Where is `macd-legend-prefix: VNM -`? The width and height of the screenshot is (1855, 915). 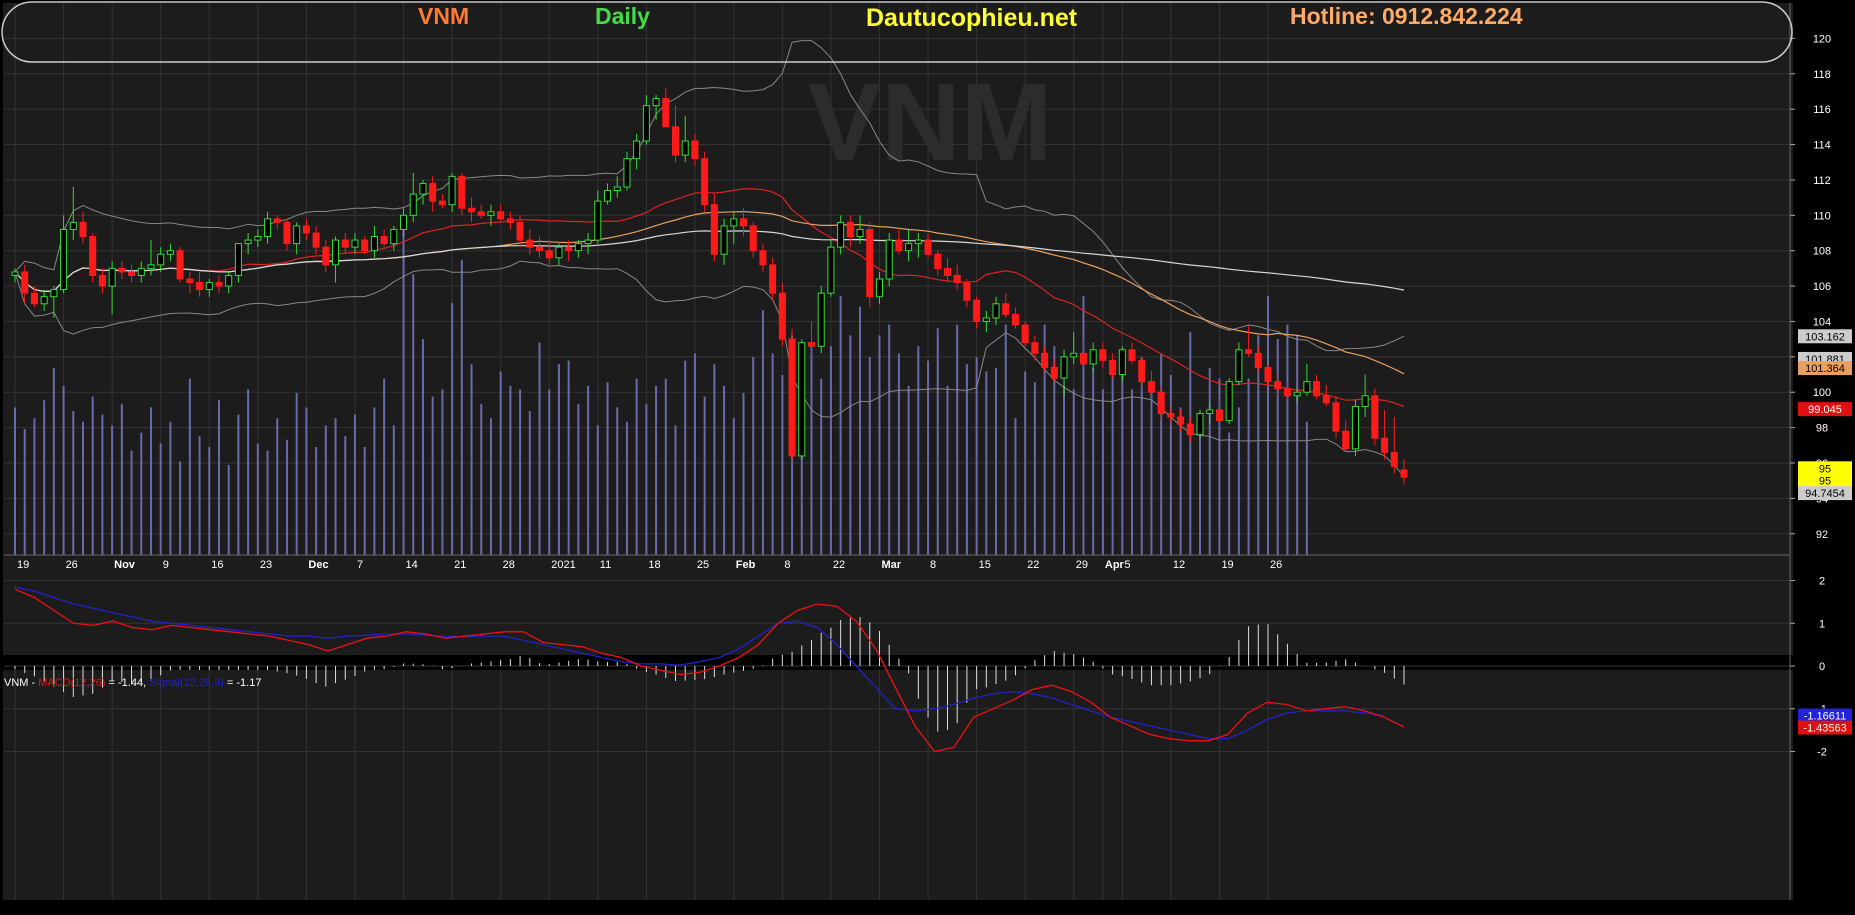 macd-legend-prefix: VNM - is located at coordinates (21, 683).